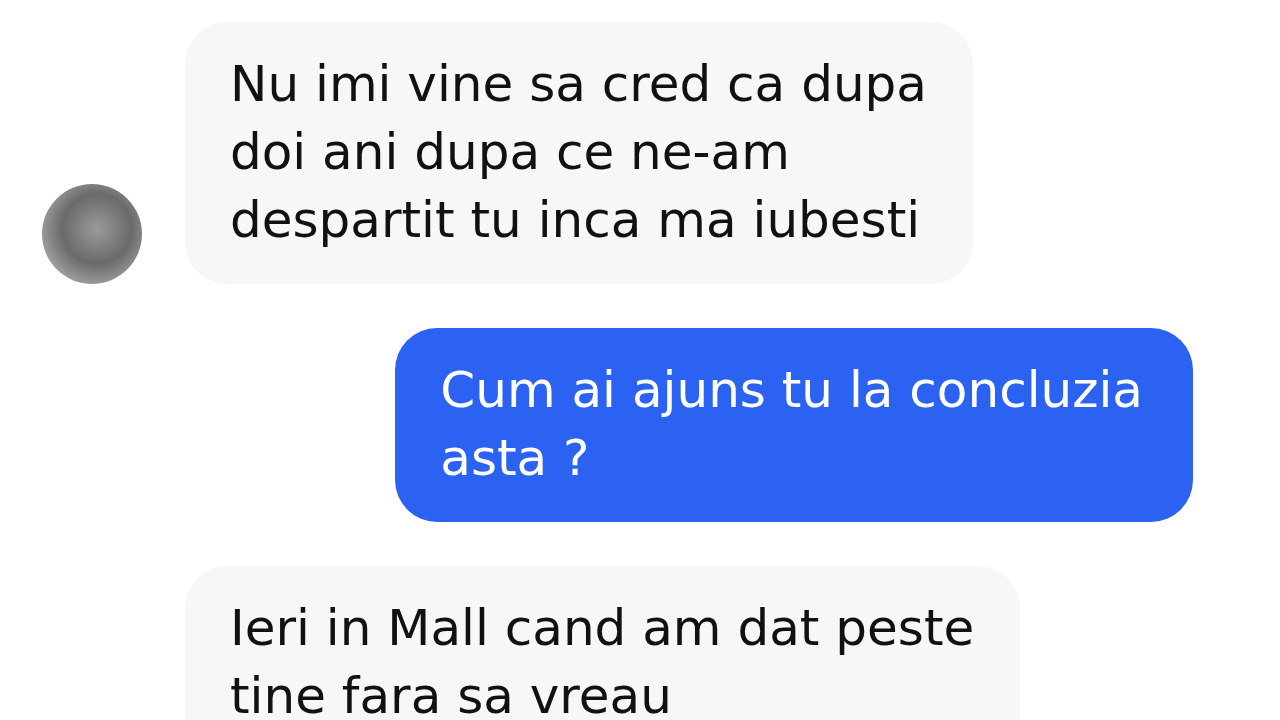 This screenshot has width=1280, height=720. What do you see at coordinates (603, 643) in the screenshot?
I see `message-bubble: Ieri in Mall cand am dat peste tine fara sa vreau` at bounding box center [603, 643].